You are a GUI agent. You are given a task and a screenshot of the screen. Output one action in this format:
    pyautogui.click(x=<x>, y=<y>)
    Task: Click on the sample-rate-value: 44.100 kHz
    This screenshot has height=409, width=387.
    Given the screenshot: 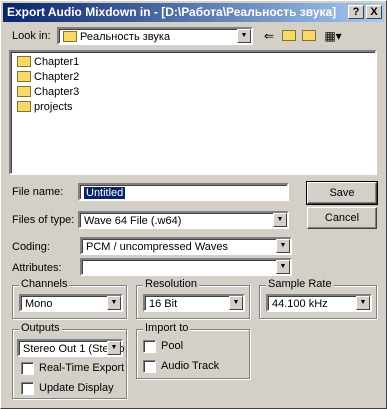 What is the action you would take?
    pyautogui.click(x=300, y=304)
    